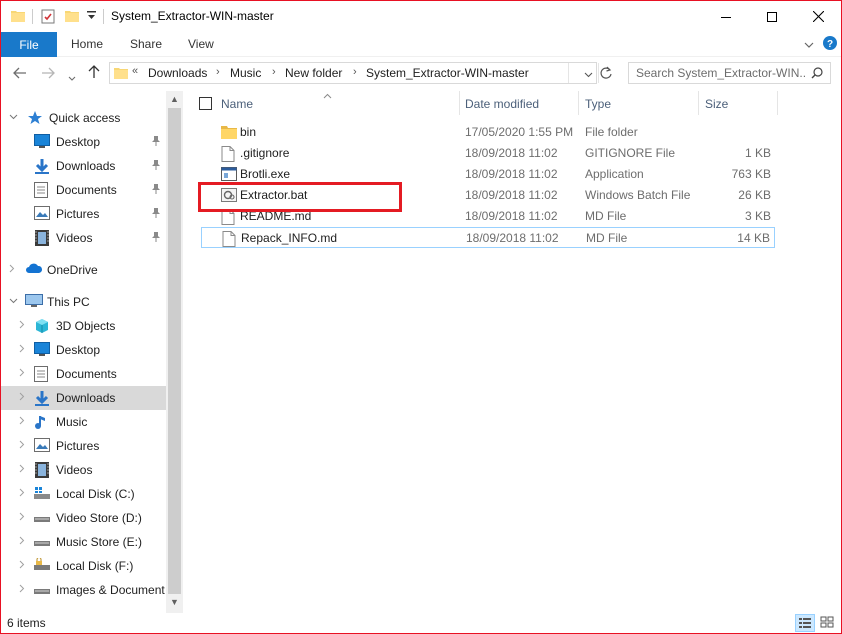 Image resolution: width=842 pixels, height=634 pixels. I want to click on sidebar-item-qa-downloads: Downloads, so click(83, 166).